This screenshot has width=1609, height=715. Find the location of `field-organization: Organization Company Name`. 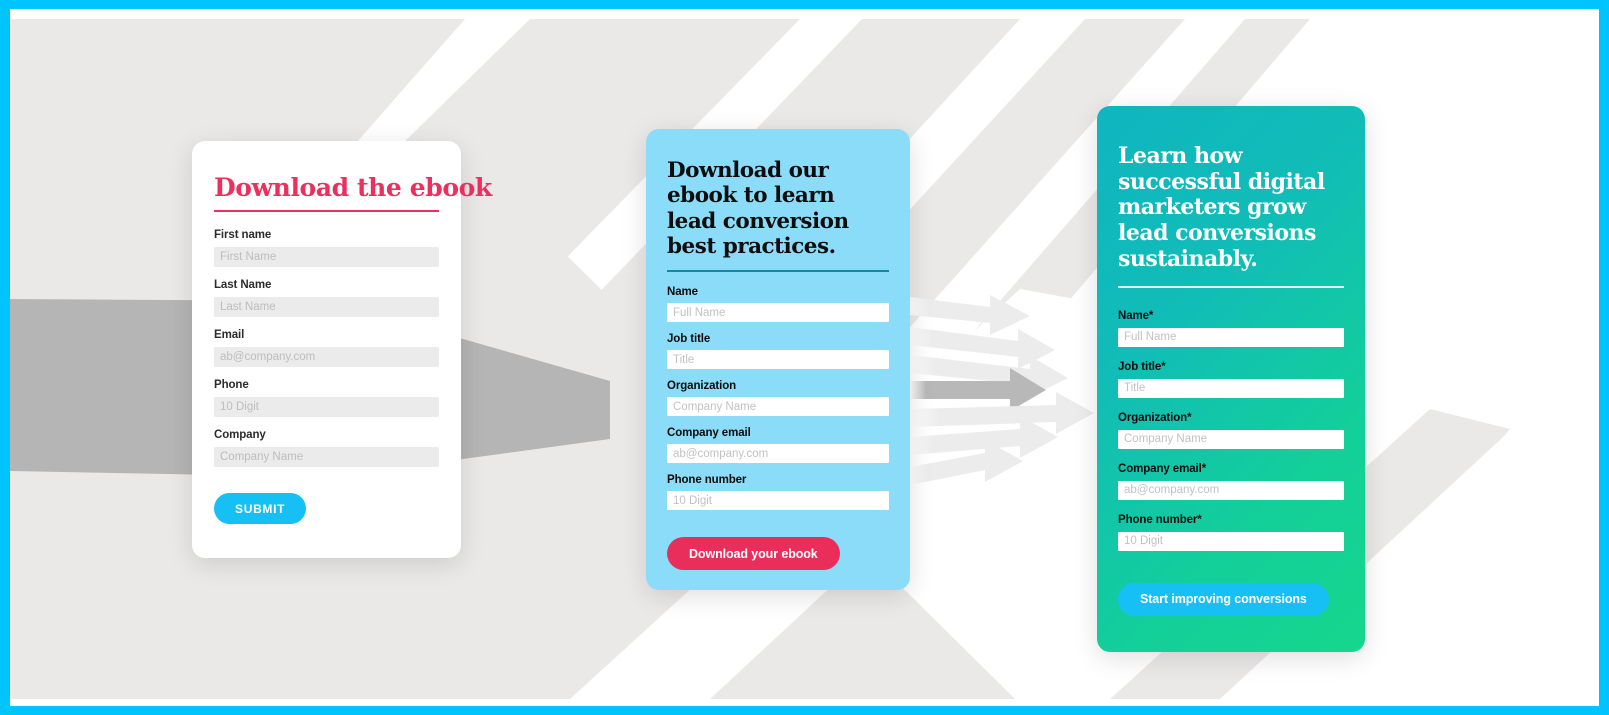

field-organization: Organization Company Name is located at coordinates (778, 398).